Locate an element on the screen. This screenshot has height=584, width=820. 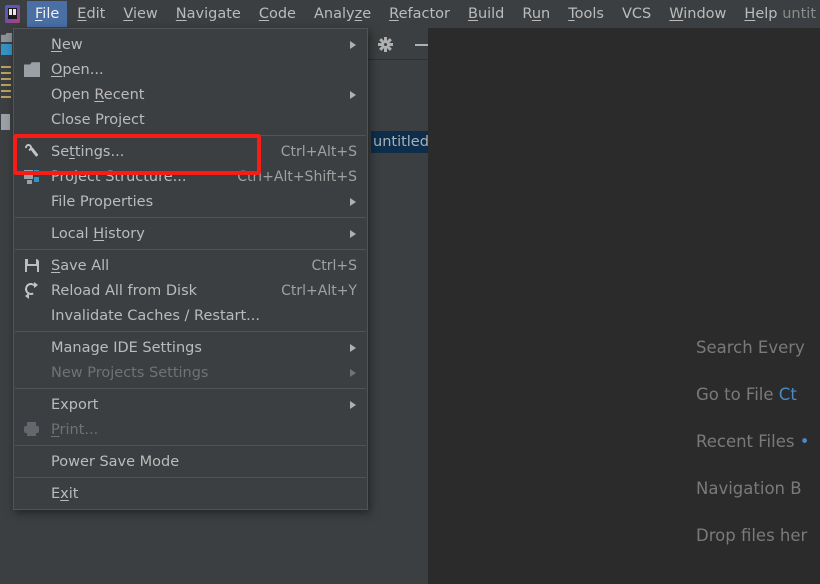
menu-item-exit: Exit is located at coordinates (190, 493).